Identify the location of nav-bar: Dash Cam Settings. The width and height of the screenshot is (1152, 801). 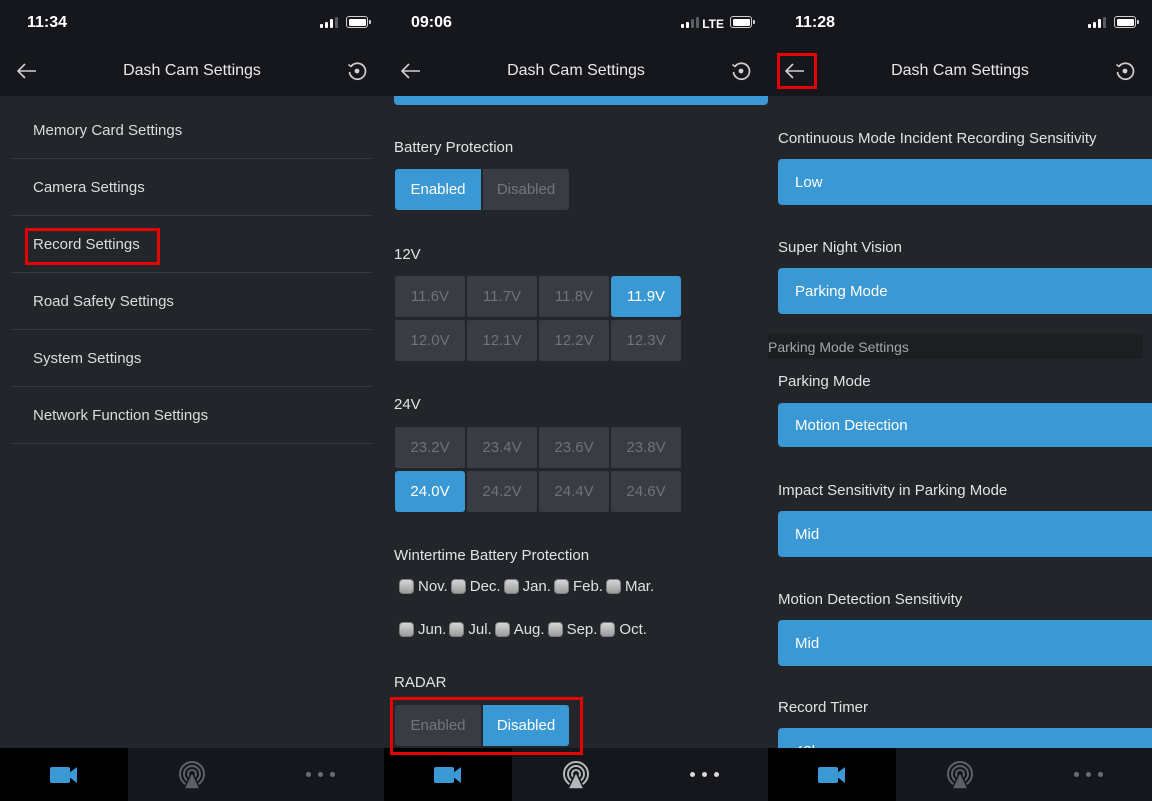
(576, 71).